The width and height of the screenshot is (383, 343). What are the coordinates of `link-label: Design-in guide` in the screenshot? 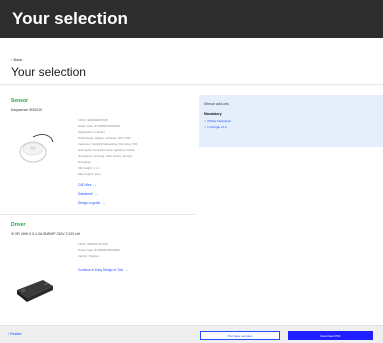 It's located at (89, 203).